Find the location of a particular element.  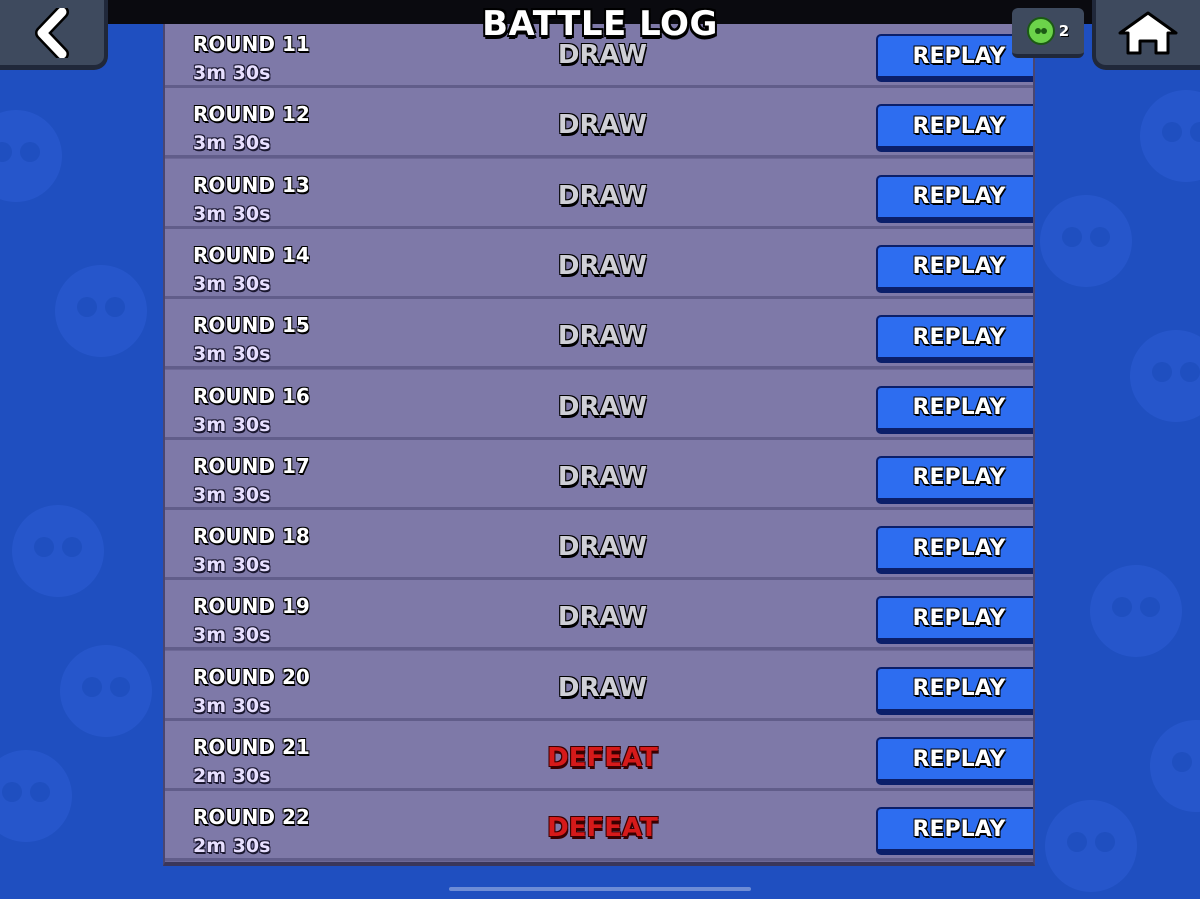

battle-row: ROUND 16 3m 30s DRAW REPLAY is located at coordinates (599, 404).